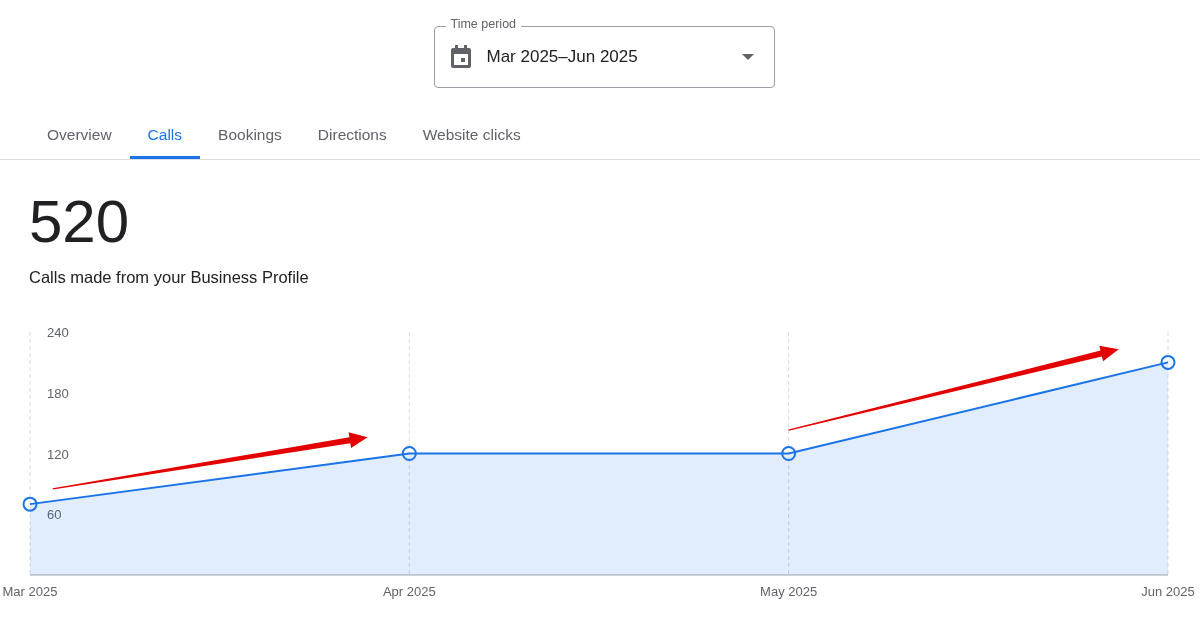  I want to click on y-tick-label: 180, so click(58, 393).